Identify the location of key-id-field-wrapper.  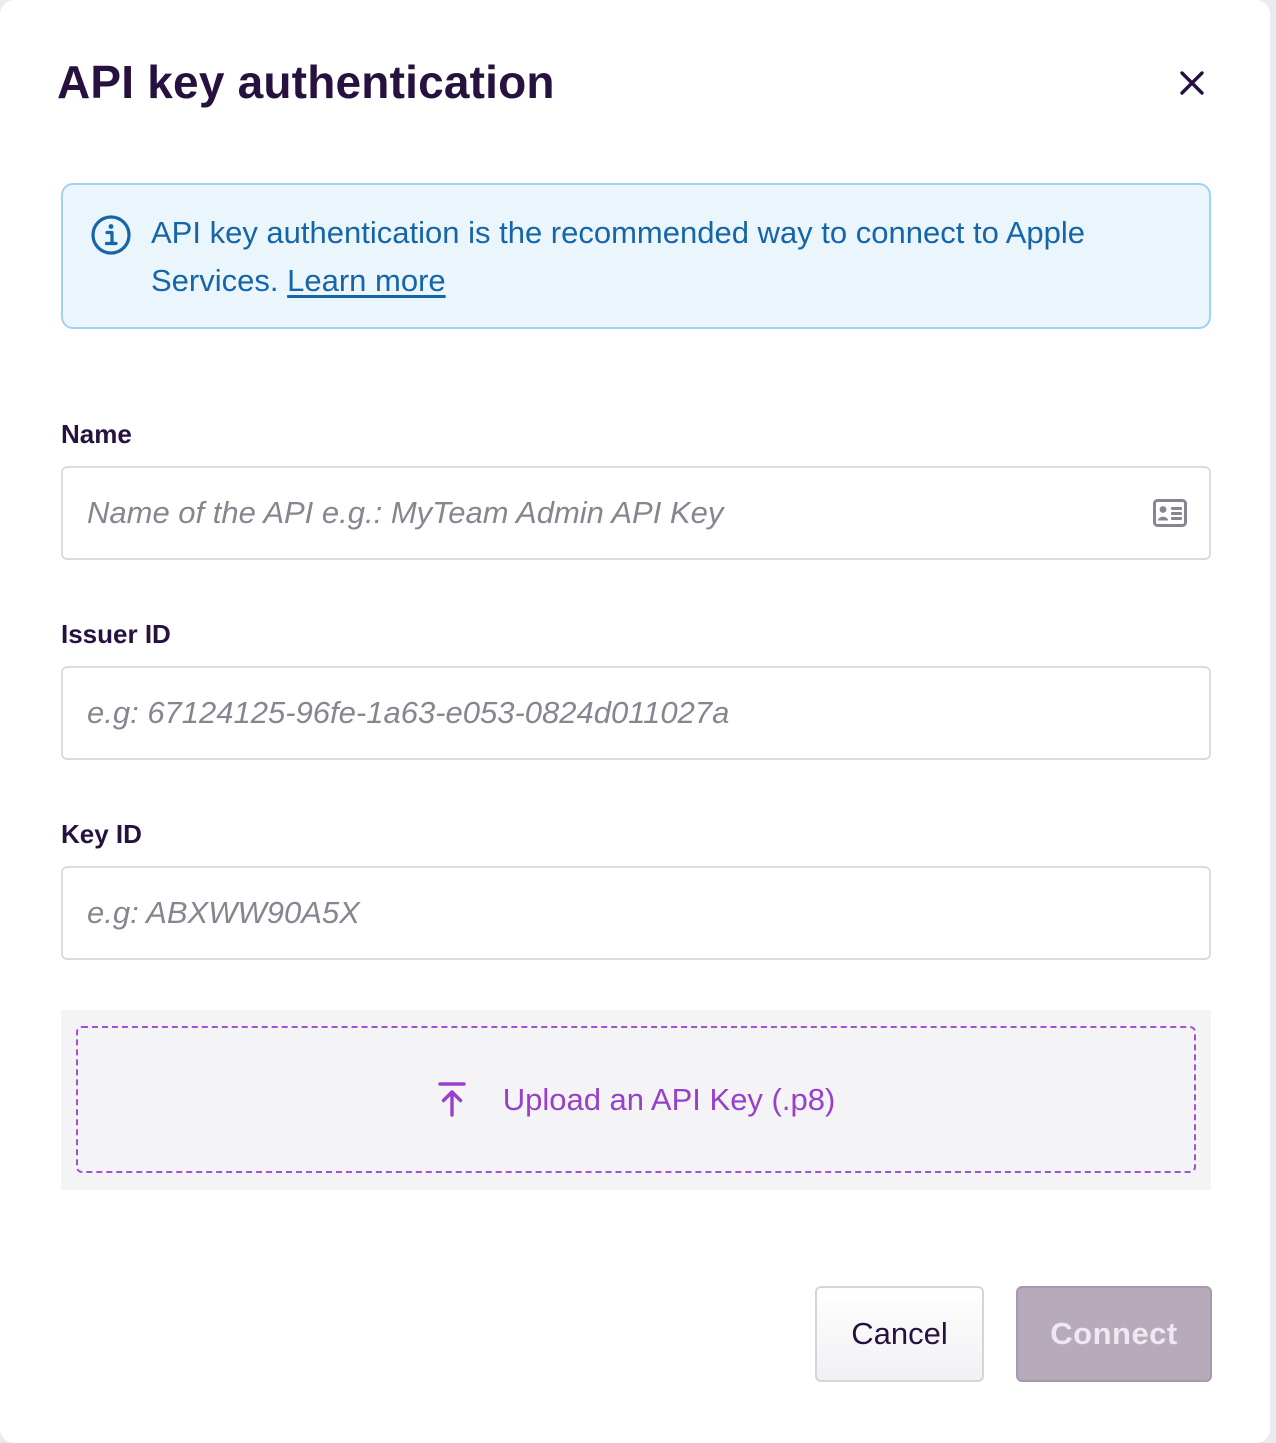
(636, 913).